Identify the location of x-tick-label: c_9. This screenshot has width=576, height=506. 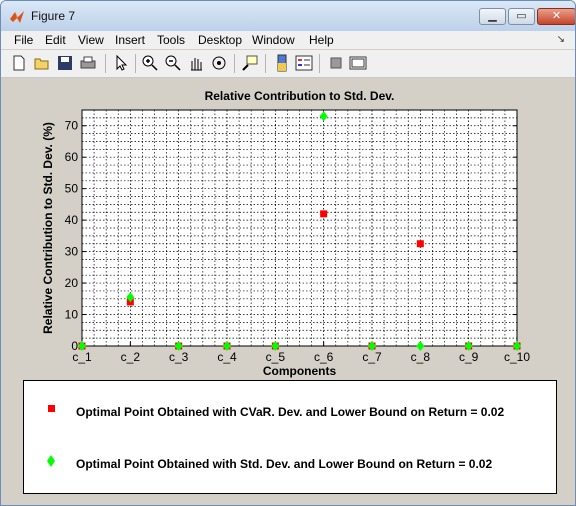
(469, 357).